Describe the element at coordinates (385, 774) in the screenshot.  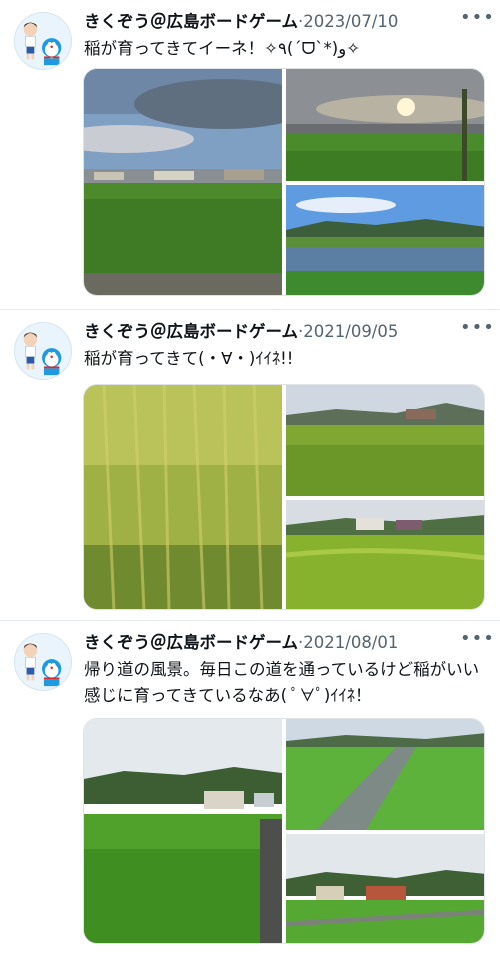
I see `photo-paddy-road-rows` at that location.